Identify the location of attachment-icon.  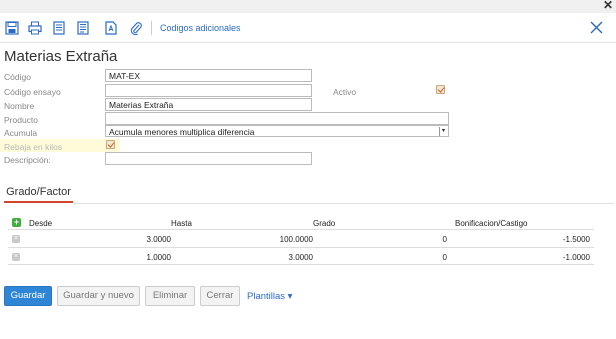
(136, 28).